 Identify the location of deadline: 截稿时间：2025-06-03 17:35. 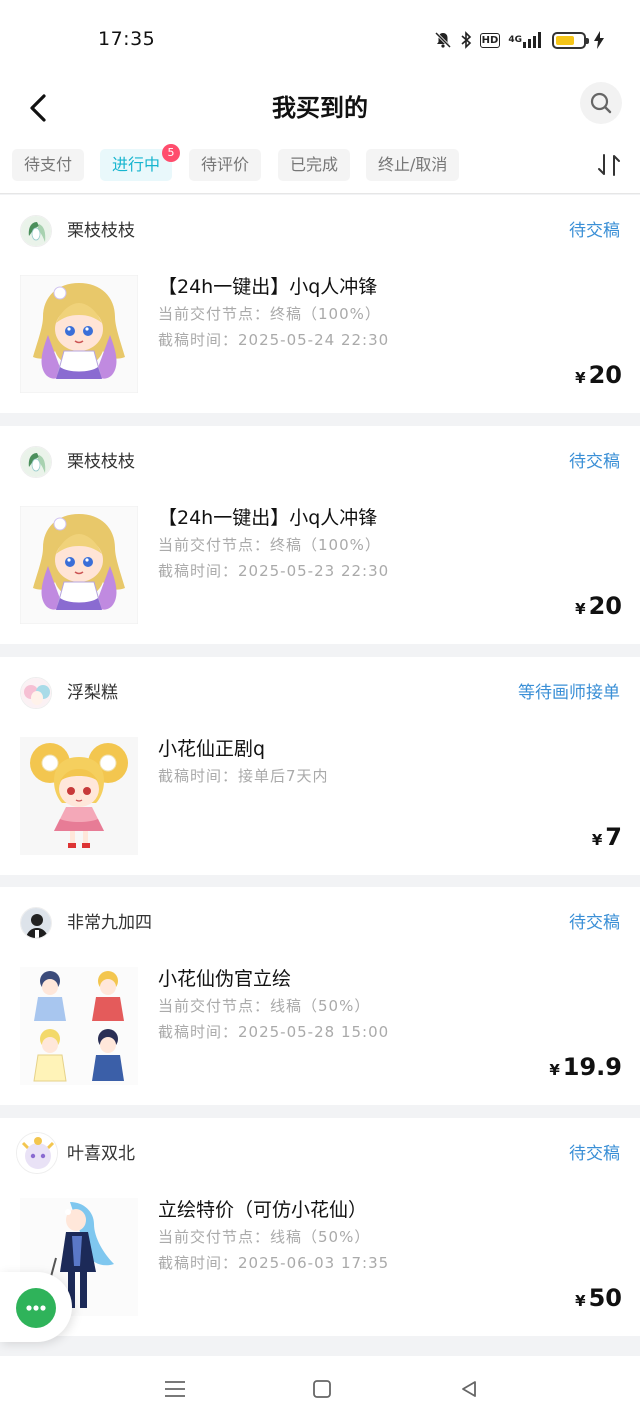
(274, 1263).